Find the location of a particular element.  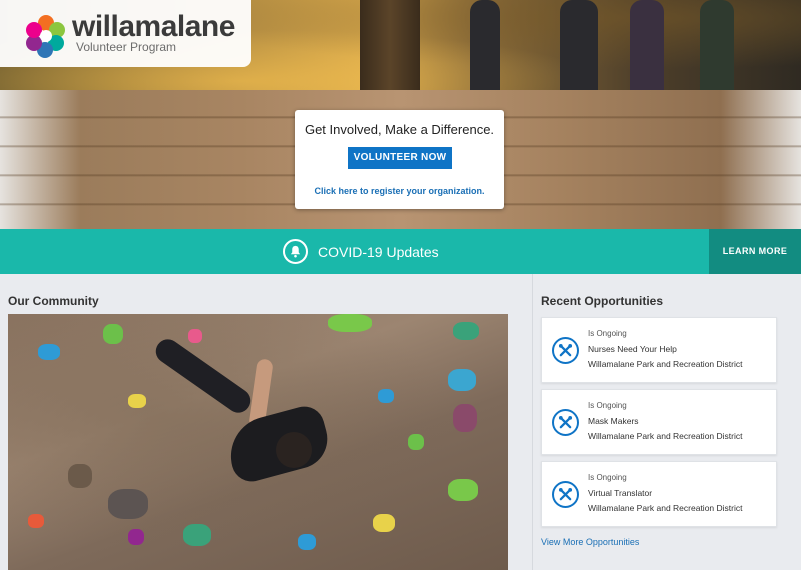

our-community-heading: Our Community is located at coordinates (53, 301).